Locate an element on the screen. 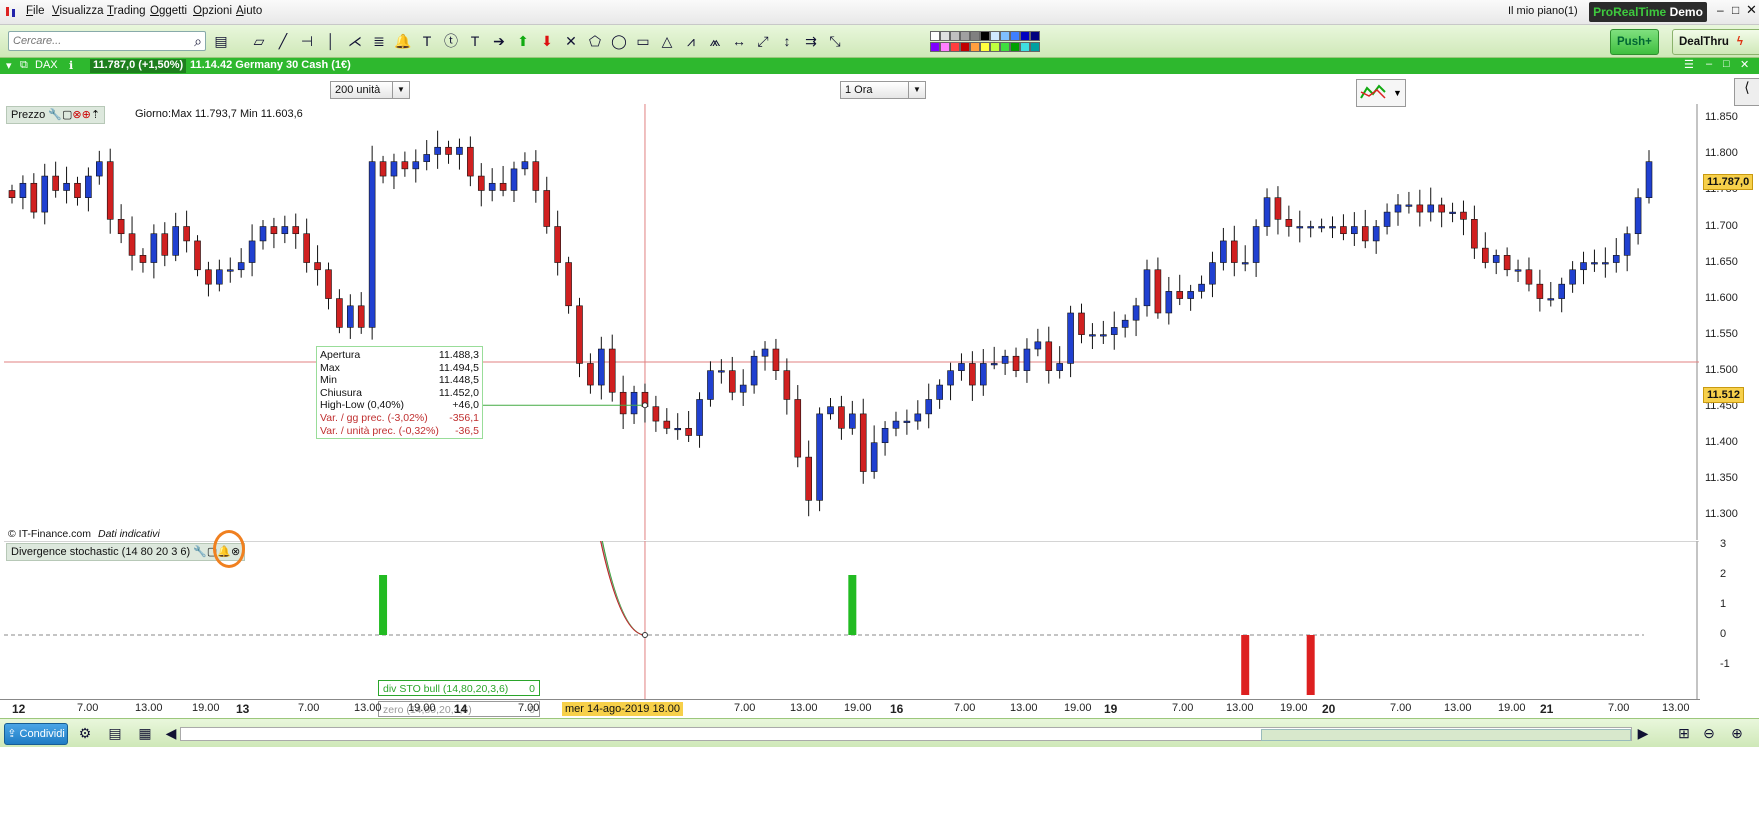  window-close-icon: ✕ is located at coordinates (1744, 64).